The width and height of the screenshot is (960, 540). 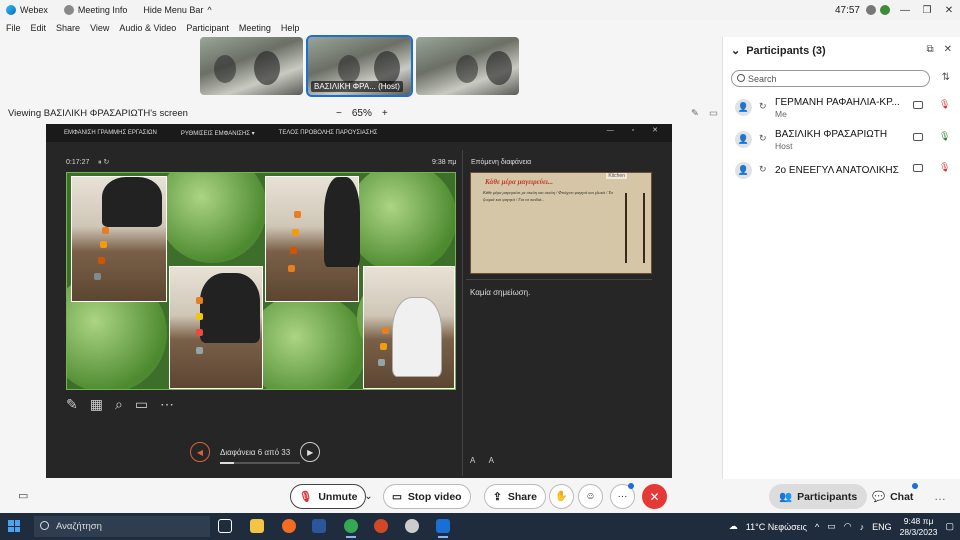 What do you see at coordinates (736, 51) in the screenshot?
I see `chevron-down-icon: ⌄` at bounding box center [736, 51].